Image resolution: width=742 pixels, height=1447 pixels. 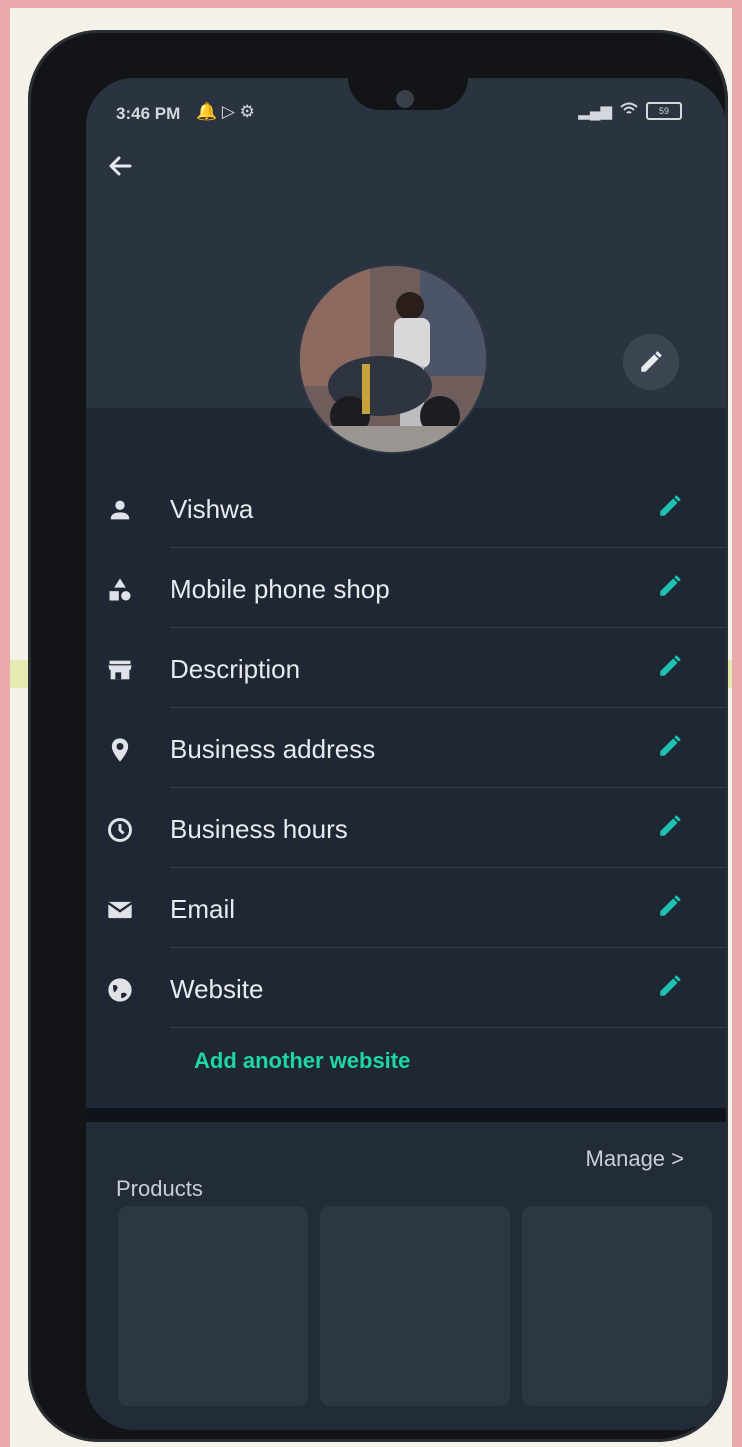 I want to click on edit-hours-button, so click(x=670, y=826).